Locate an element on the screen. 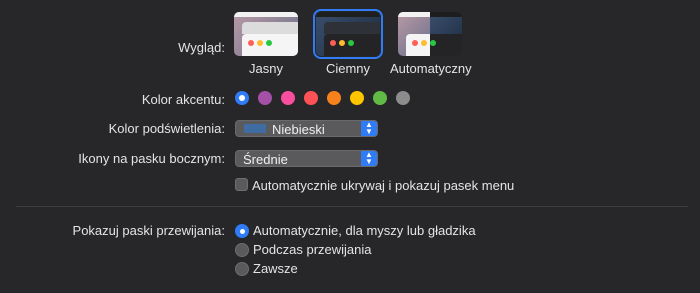  accent-color-label: Kolor akcentu: is located at coordinates (183, 99).